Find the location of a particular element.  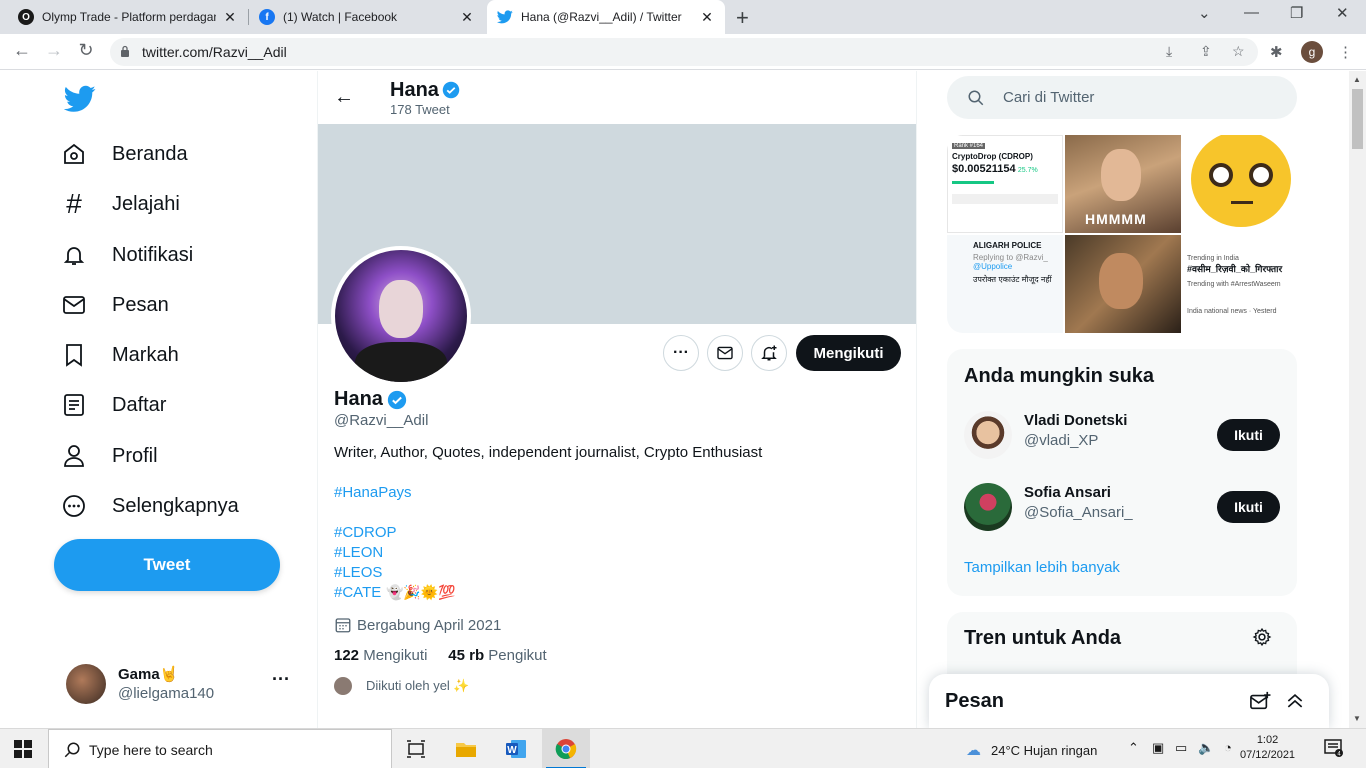

media-crypto-bar is located at coordinates (973, 182).